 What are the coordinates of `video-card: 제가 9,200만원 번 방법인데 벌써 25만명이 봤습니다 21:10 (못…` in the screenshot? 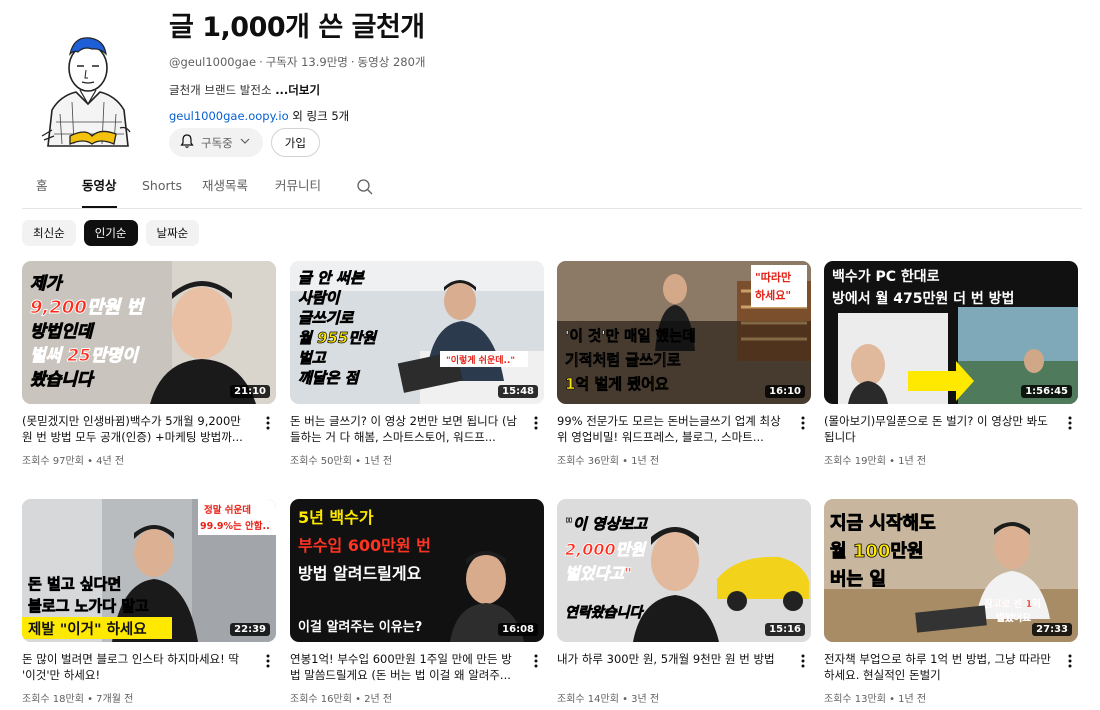 It's located at (149, 364).